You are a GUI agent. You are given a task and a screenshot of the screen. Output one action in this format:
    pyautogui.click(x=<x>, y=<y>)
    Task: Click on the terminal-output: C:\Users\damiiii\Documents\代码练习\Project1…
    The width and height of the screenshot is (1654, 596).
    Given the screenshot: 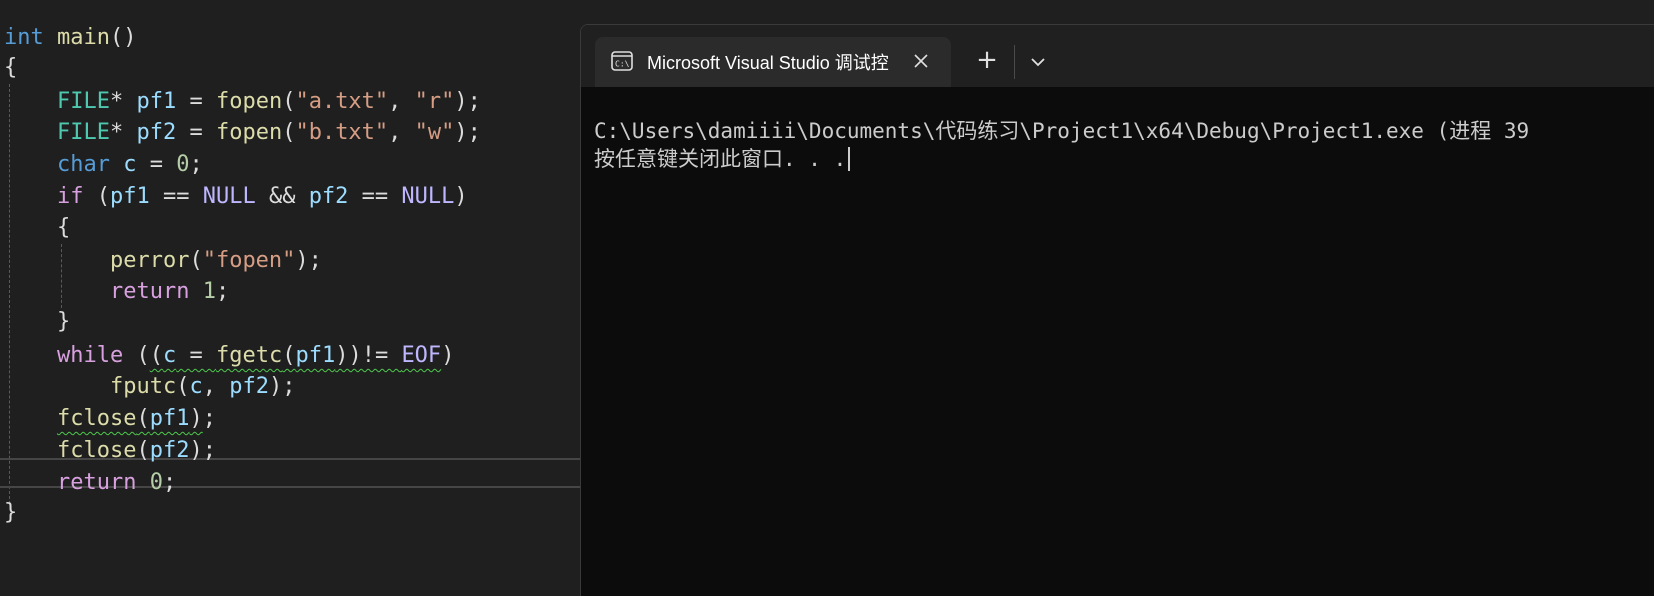 What is the action you would take?
    pyautogui.click(x=1061, y=145)
    